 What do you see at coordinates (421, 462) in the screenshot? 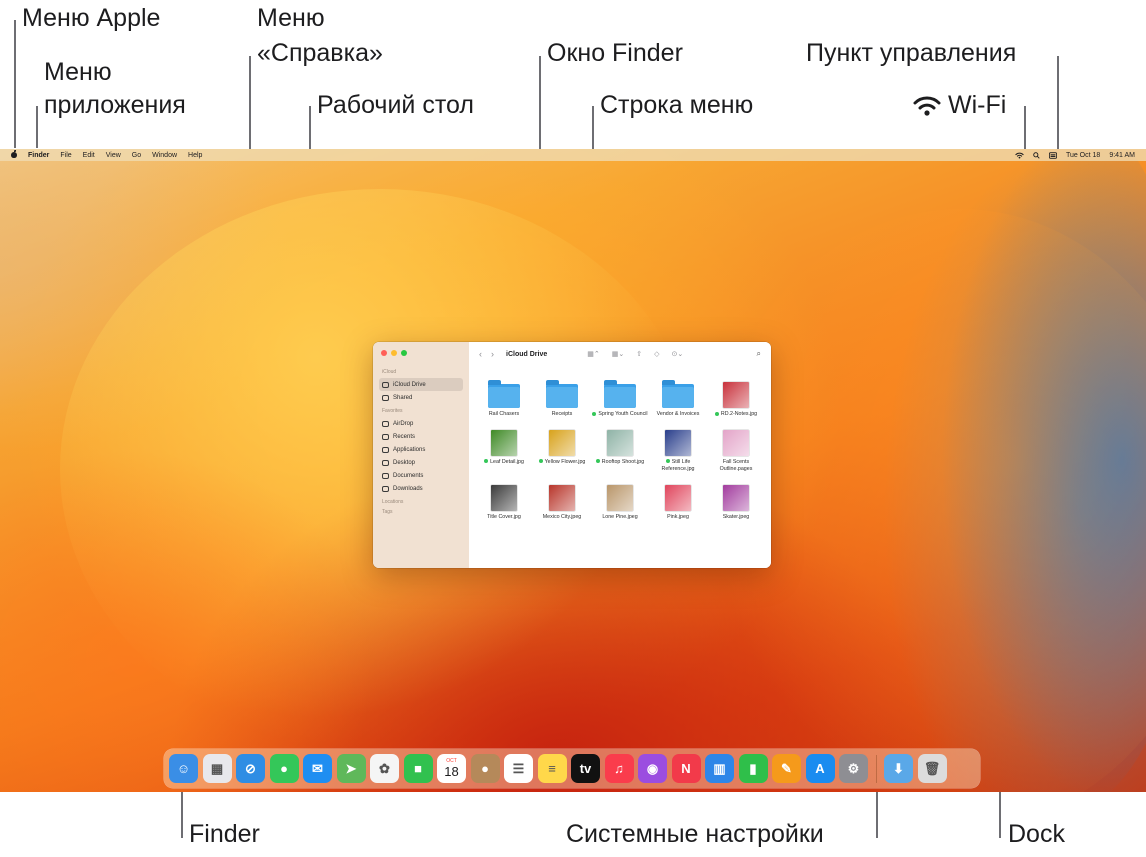
I see `sidebar-item: Desktop` at bounding box center [421, 462].